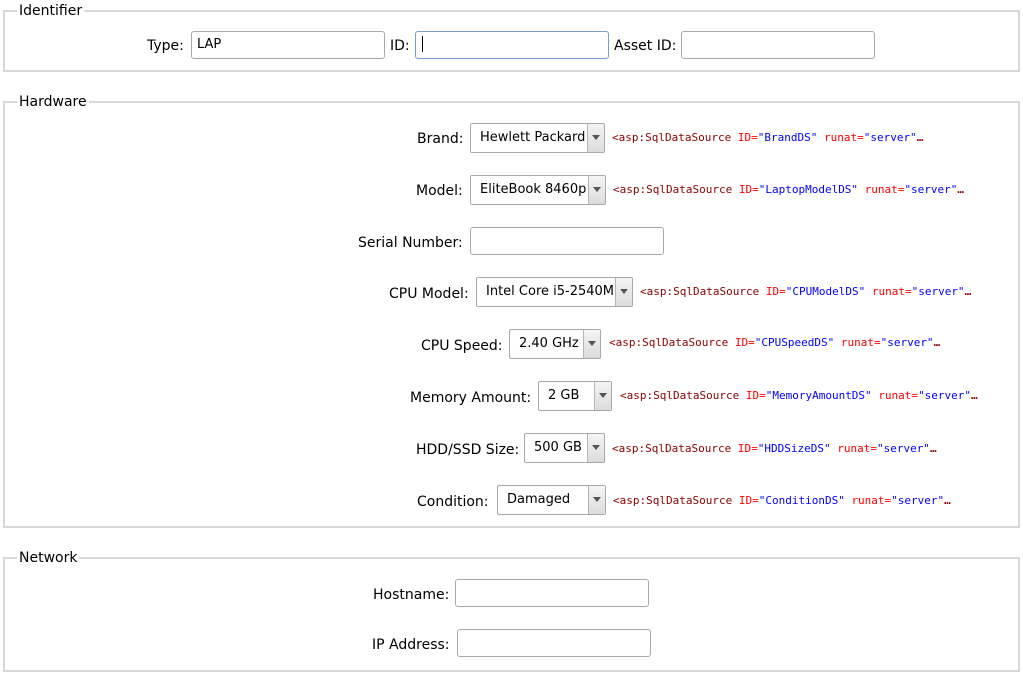 Image resolution: width=1023 pixels, height=686 pixels. I want to click on type-input: LAP, so click(288, 45).